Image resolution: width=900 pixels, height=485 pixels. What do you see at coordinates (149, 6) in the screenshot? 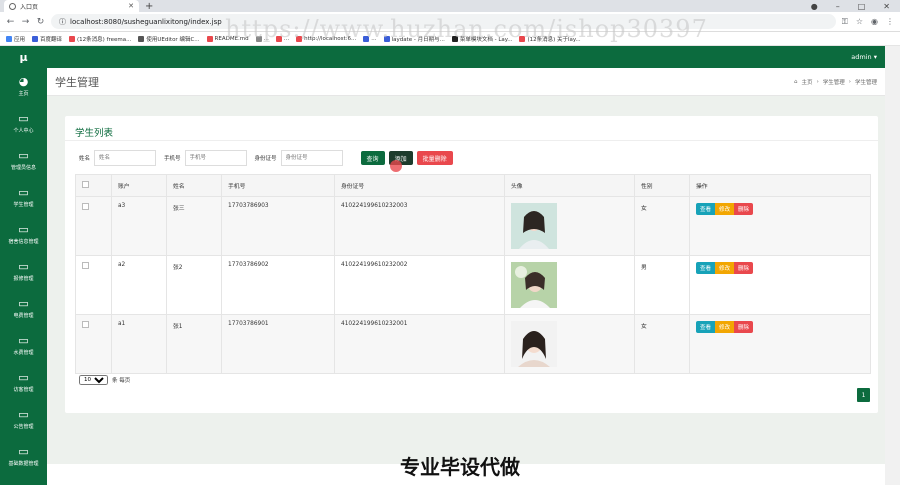
I see `new-tab-icon: +` at bounding box center [149, 6].